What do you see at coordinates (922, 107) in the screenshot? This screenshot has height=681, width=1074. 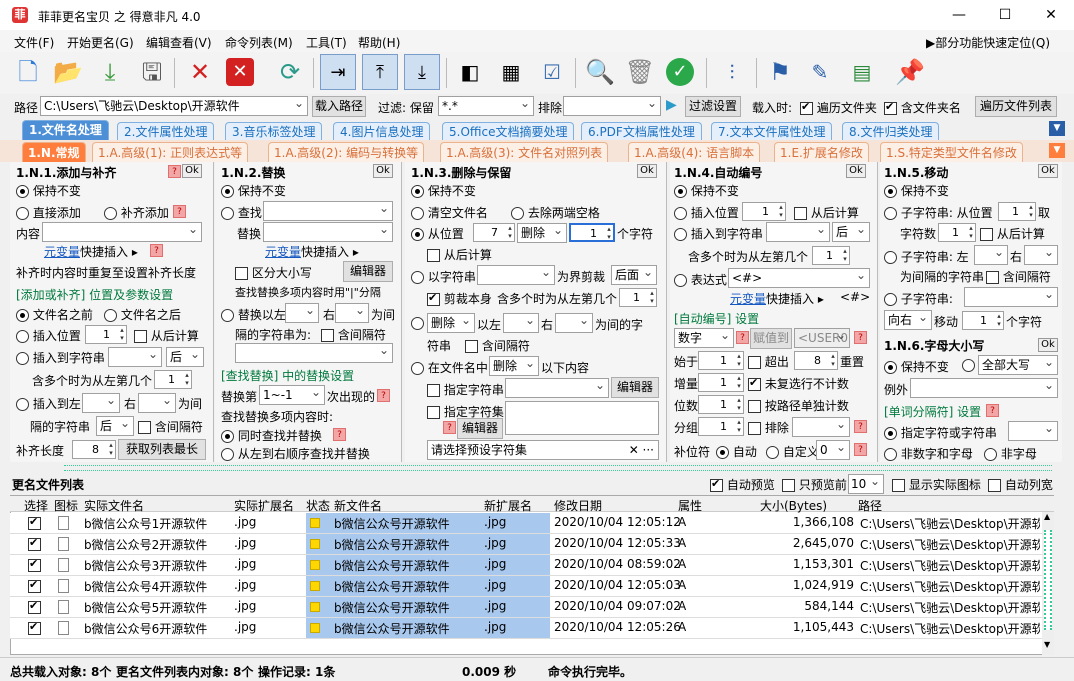 I see `include-folder-name-check: 含文件夹名` at bounding box center [922, 107].